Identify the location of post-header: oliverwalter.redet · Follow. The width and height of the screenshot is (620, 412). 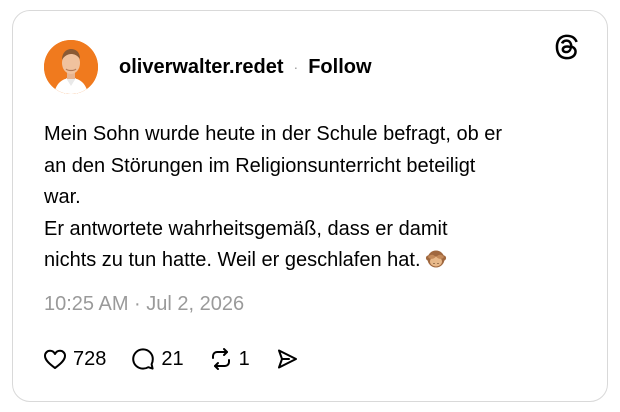
(208, 67).